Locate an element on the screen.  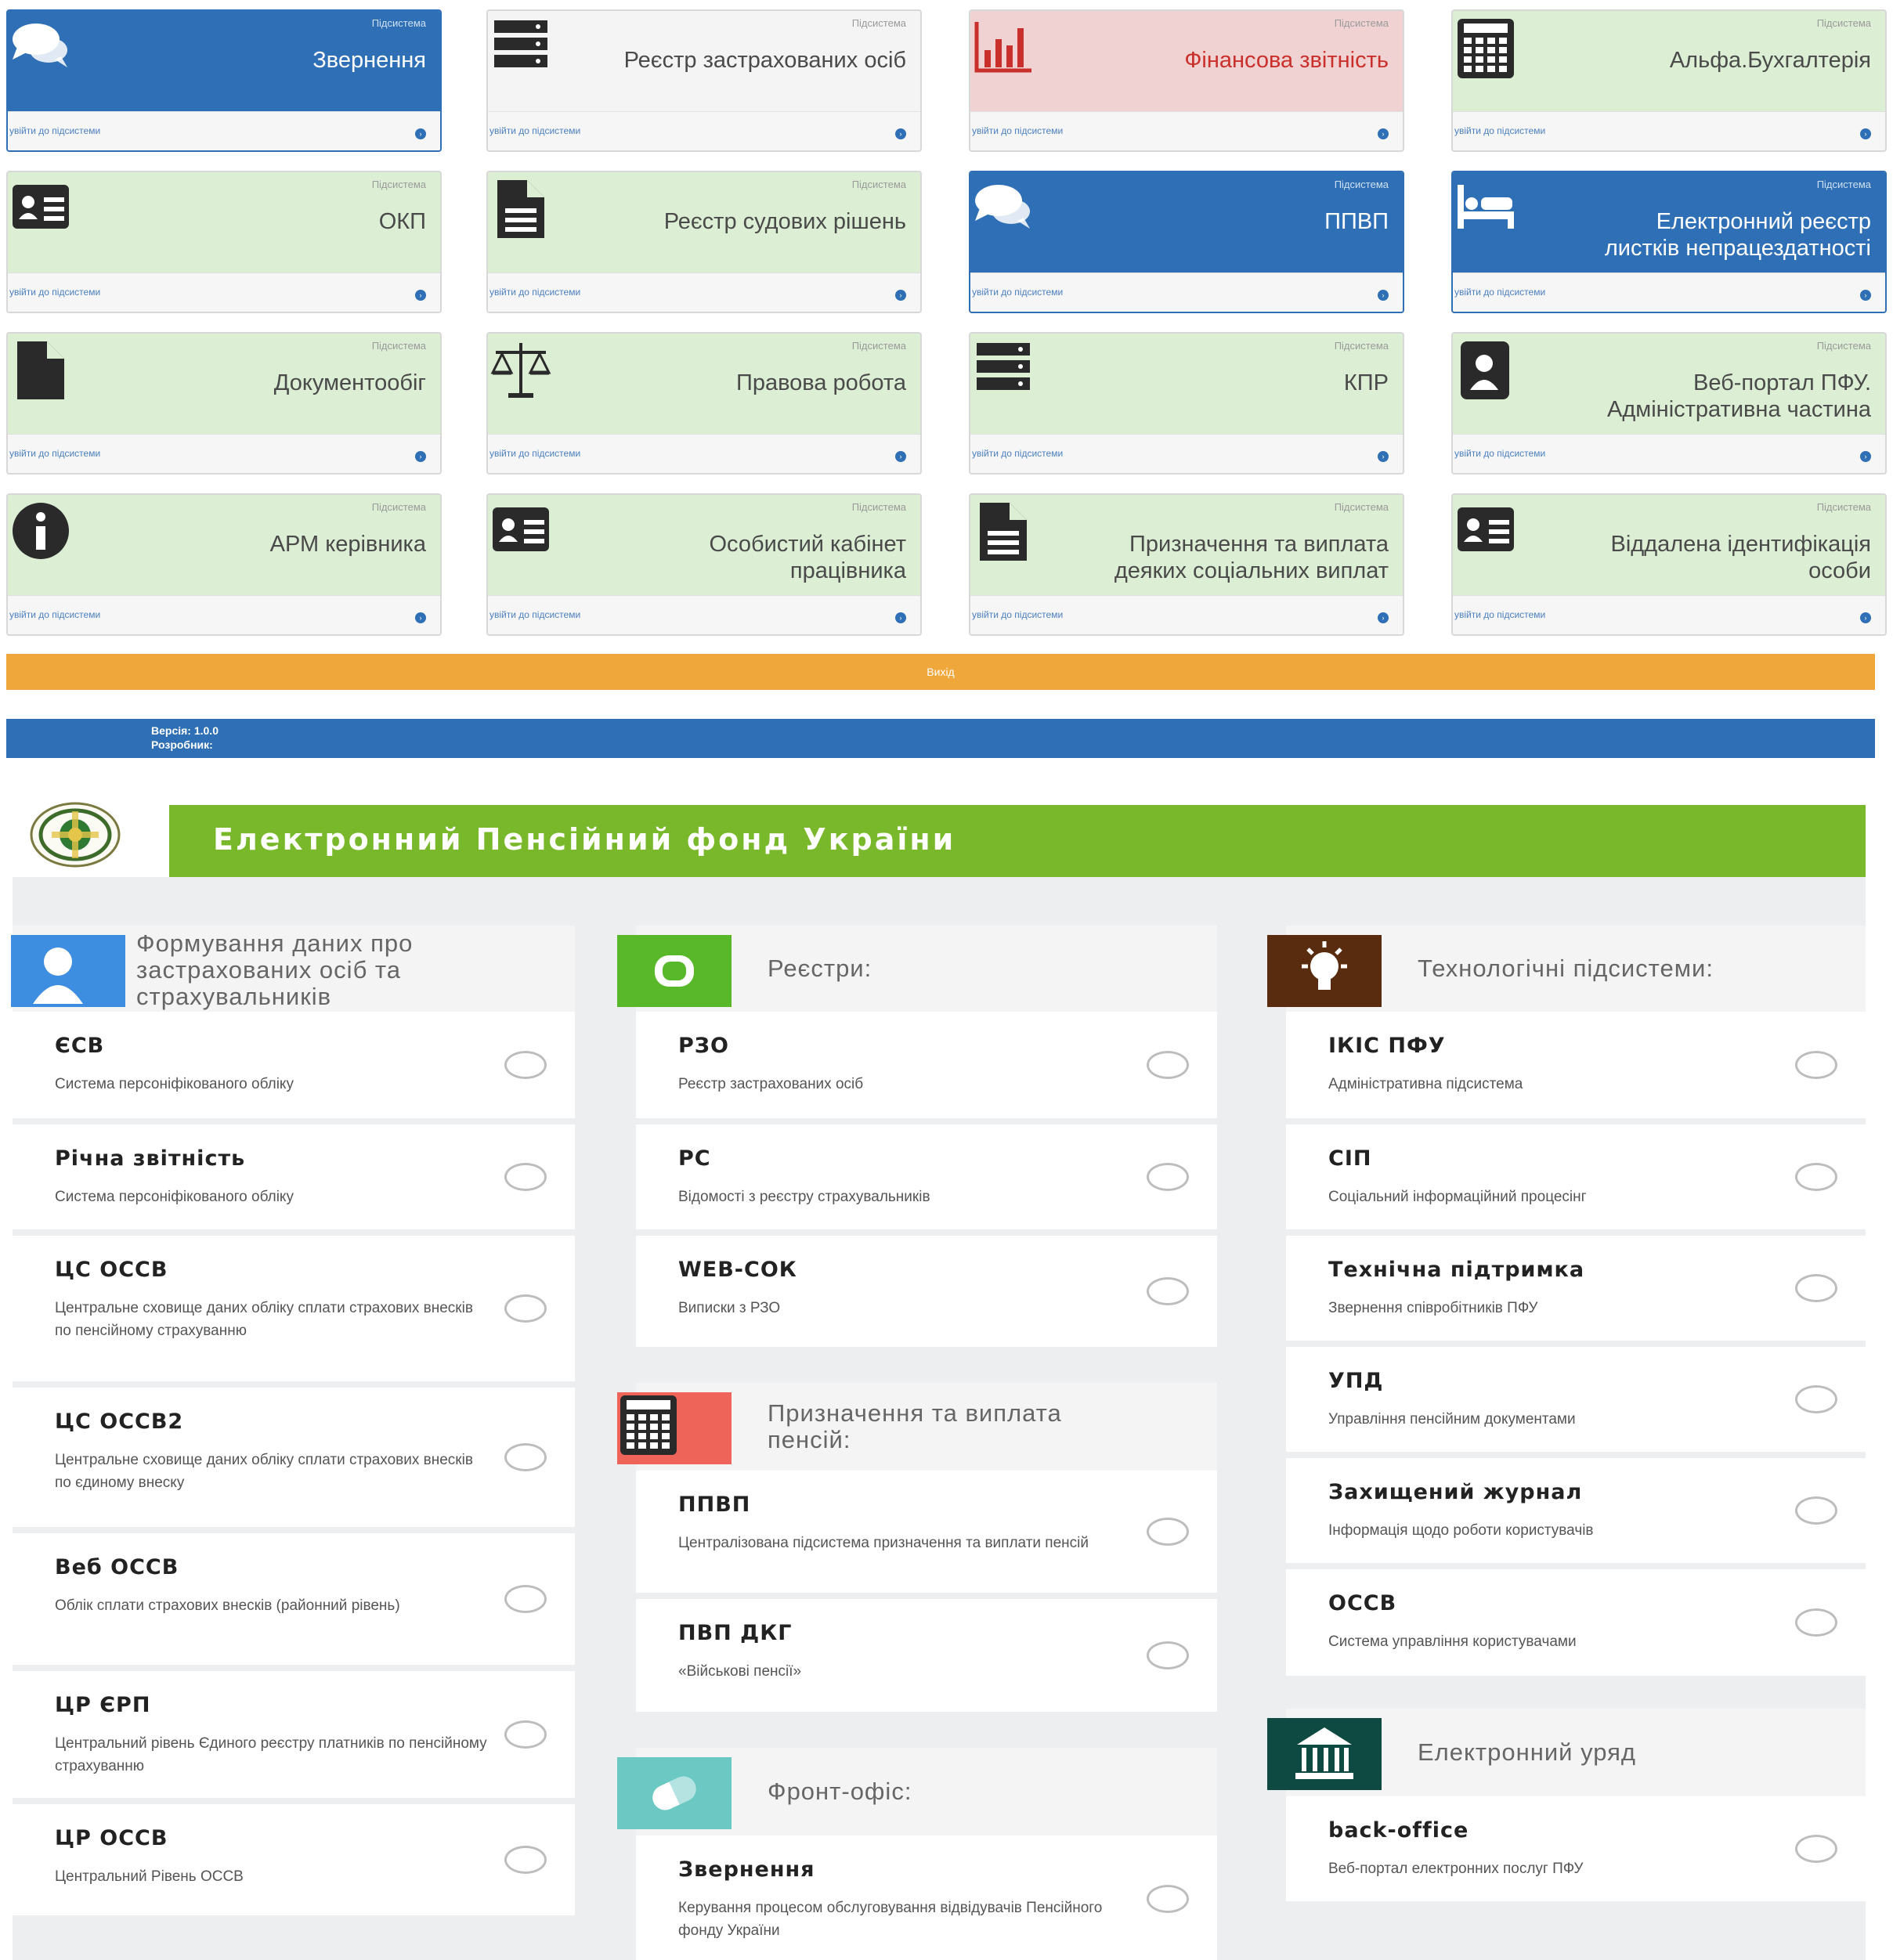
tile-header: Підсистема Альфа.Бухгалтерія is located at coordinates (1669, 62).